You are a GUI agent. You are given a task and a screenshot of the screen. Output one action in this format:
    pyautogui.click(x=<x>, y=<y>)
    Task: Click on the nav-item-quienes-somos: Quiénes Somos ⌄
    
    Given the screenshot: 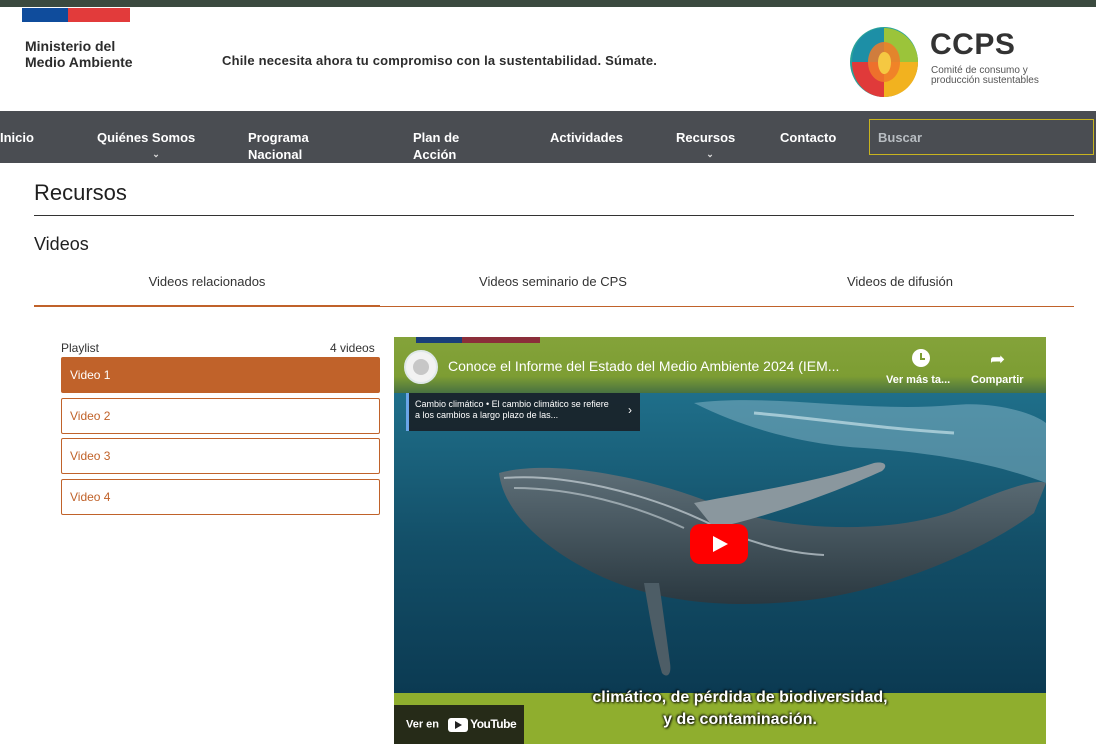 What is the action you would take?
    pyautogui.click(x=157, y=146)
    